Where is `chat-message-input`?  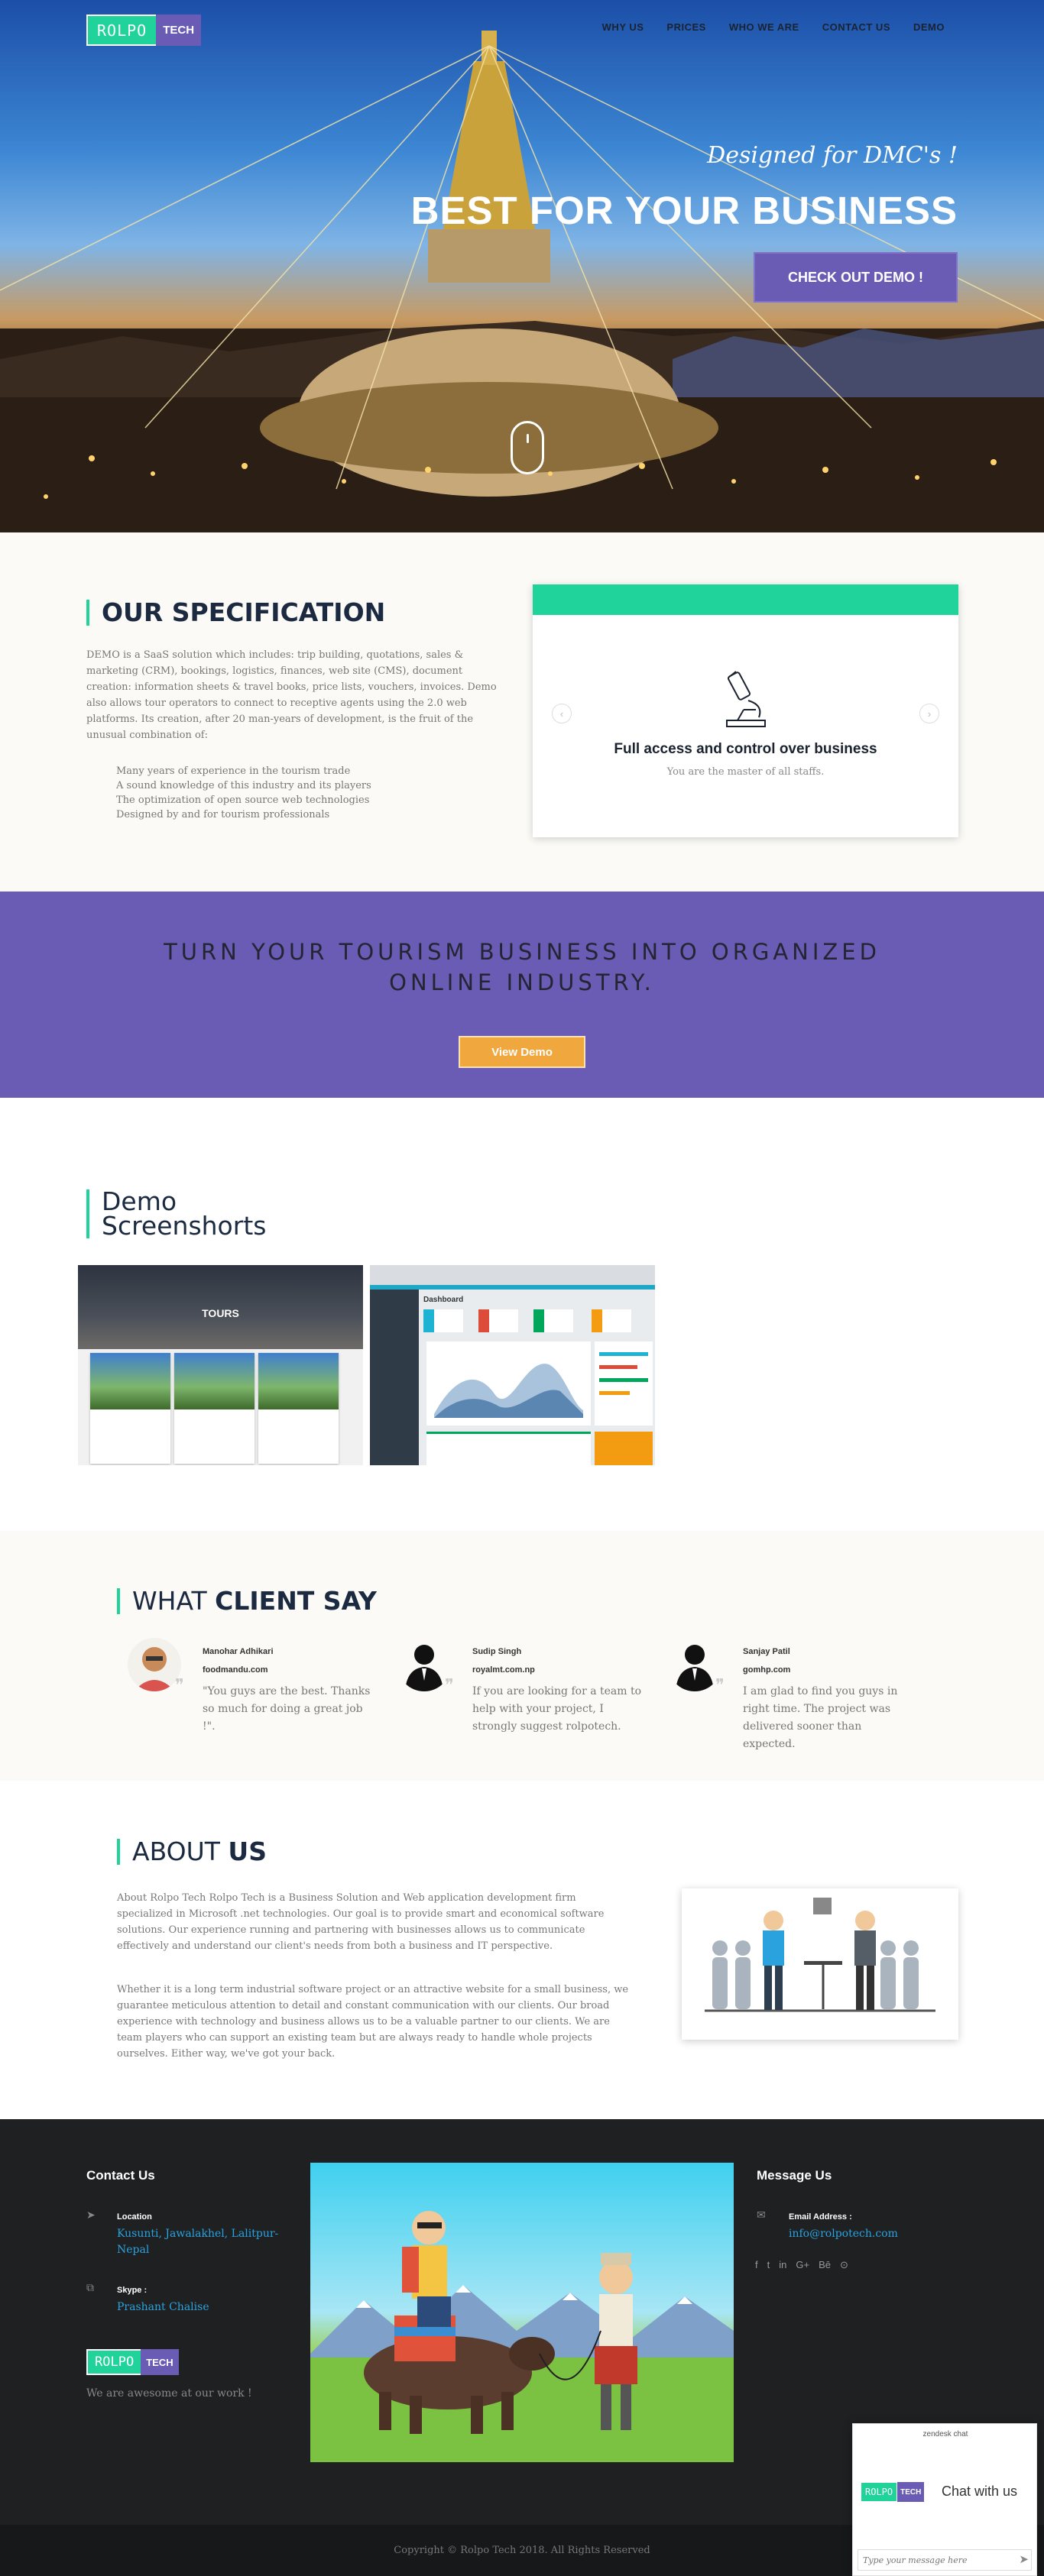 chat-message-input is located at coordinates (945, 2560).